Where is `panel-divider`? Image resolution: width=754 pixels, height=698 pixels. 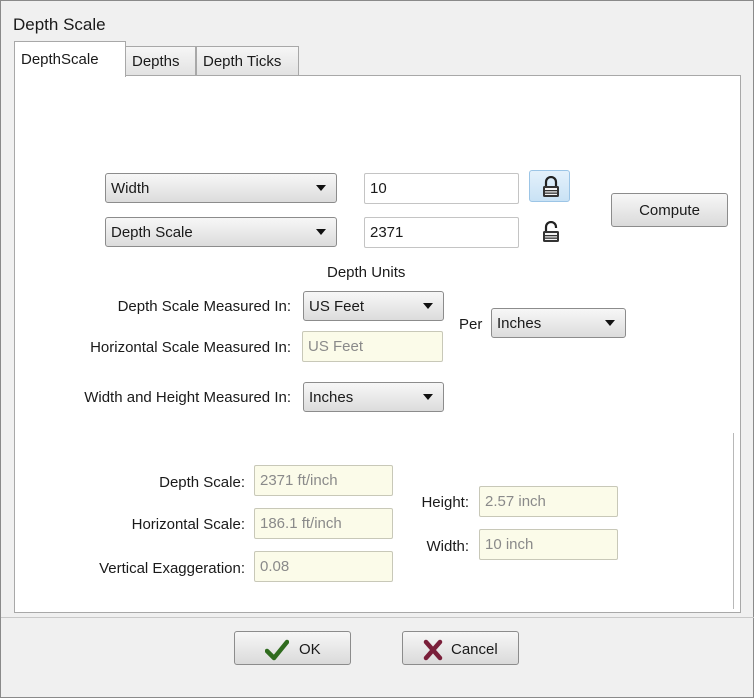 panel-divider is located at coordinates (733, 521).